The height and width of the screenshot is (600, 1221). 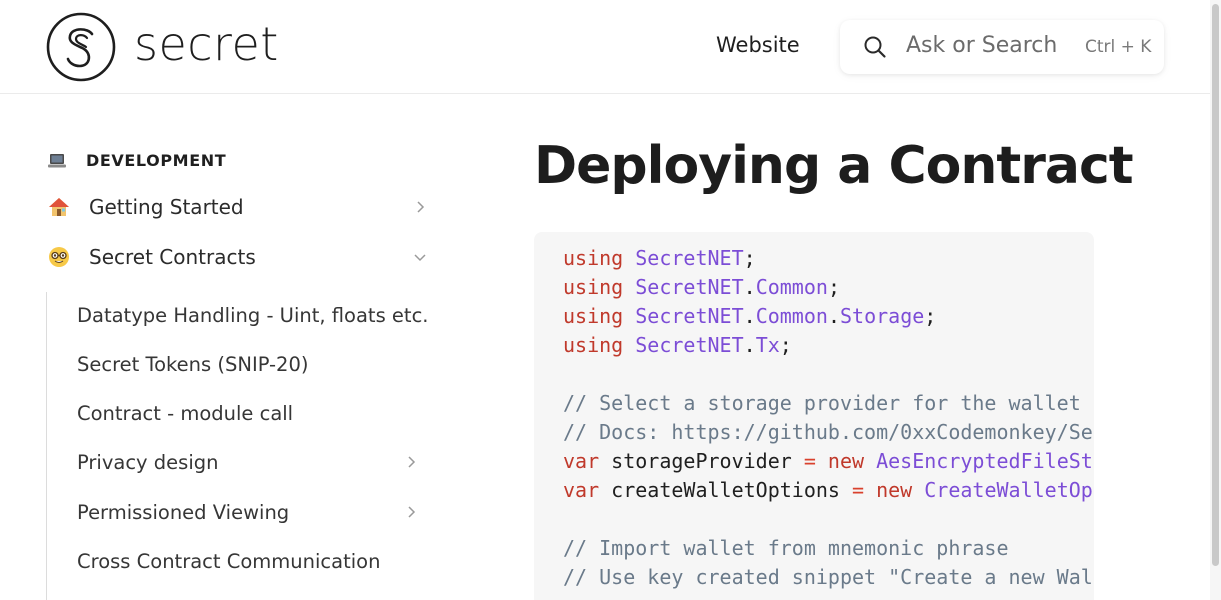 I want to click on sidebar-section-label: DEVELOPMENT, so click(x=156, y=160).